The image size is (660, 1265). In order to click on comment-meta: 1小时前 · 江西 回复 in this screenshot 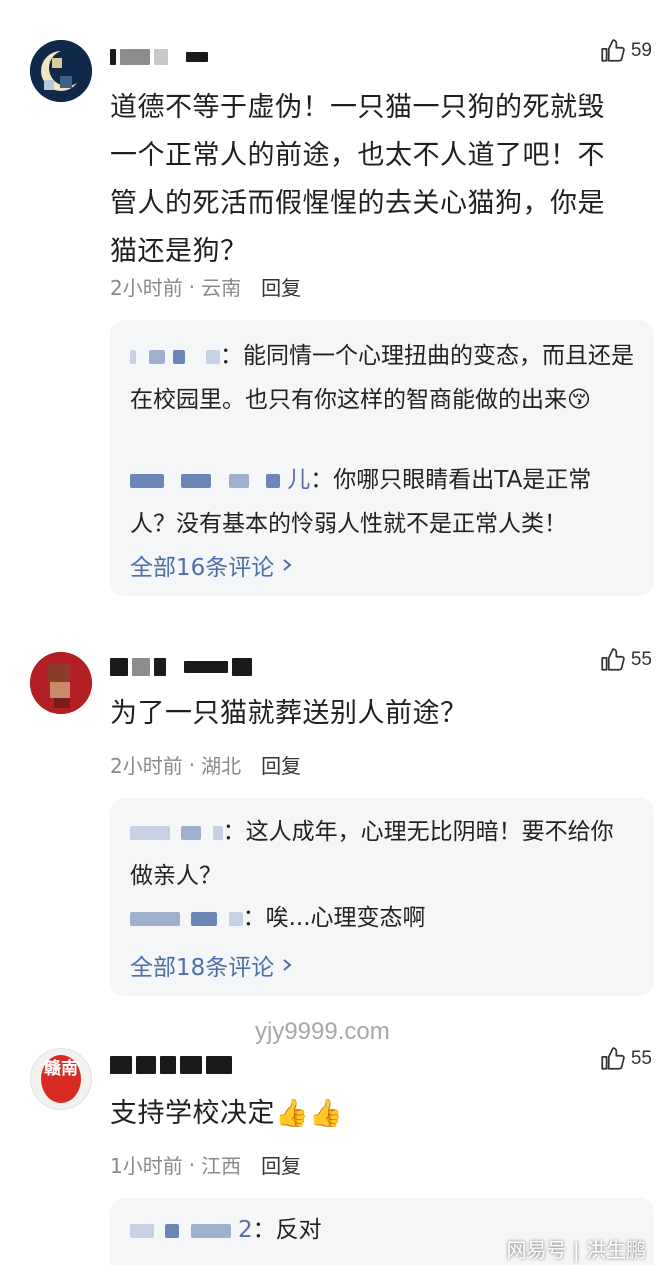, I will do `click(205, 1164)`.